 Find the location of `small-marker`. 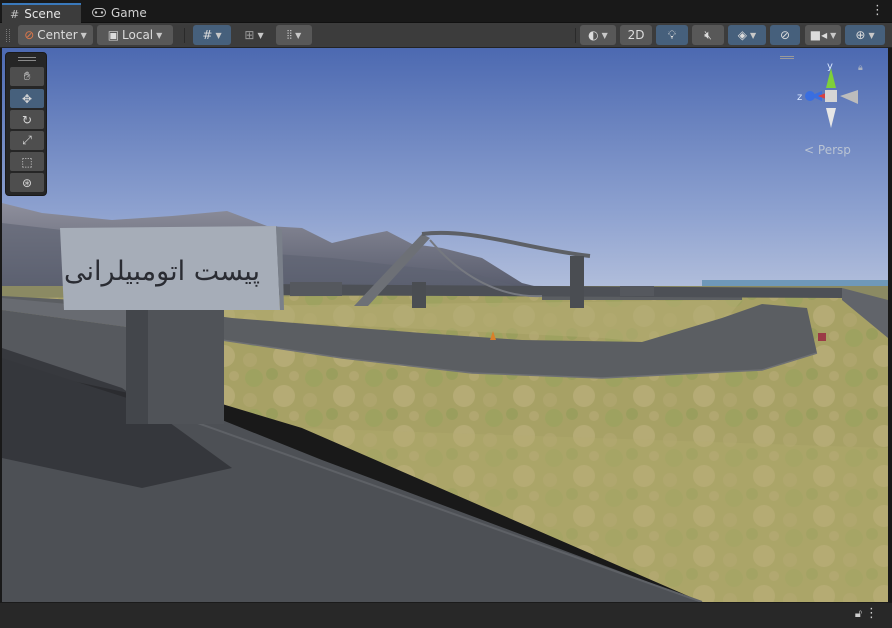

small-marker is located at coordinates (822, 337).